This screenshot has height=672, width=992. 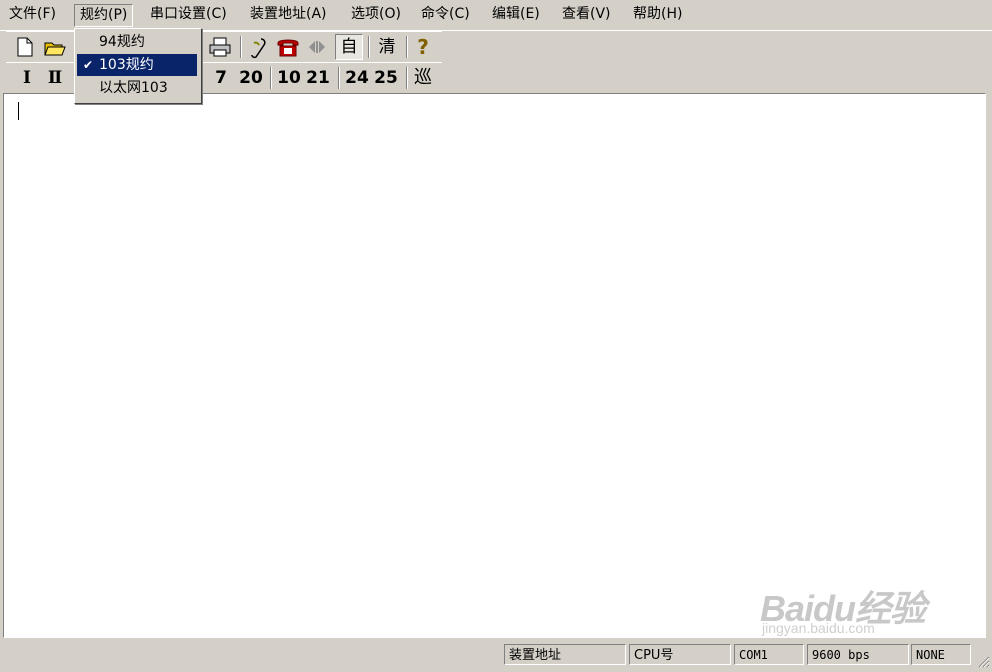 I want to click on cmd-button-21: 21, so click(x=318, y=78).